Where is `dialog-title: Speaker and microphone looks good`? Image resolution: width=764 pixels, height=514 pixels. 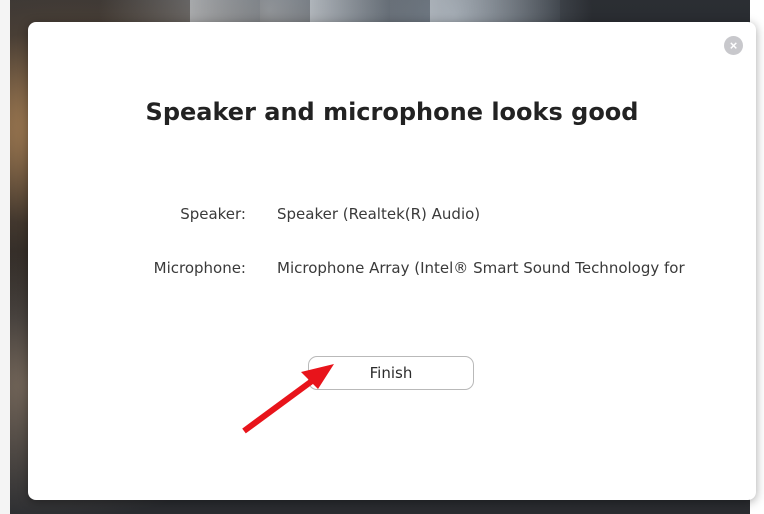 dialog-title: Speaker and microphone looks good is located at coordinates (392, 112).